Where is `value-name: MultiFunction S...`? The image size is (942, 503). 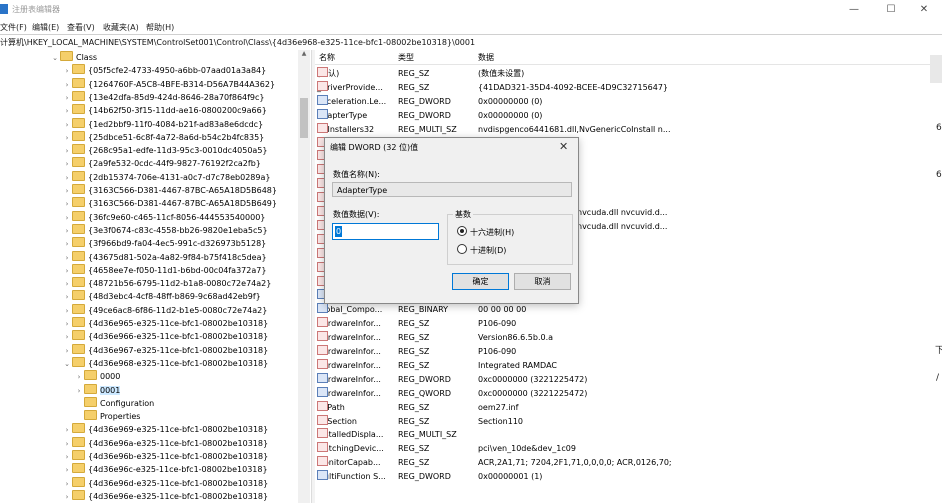
value-name: MultiFunction S... is located at coordinates (351, 477).